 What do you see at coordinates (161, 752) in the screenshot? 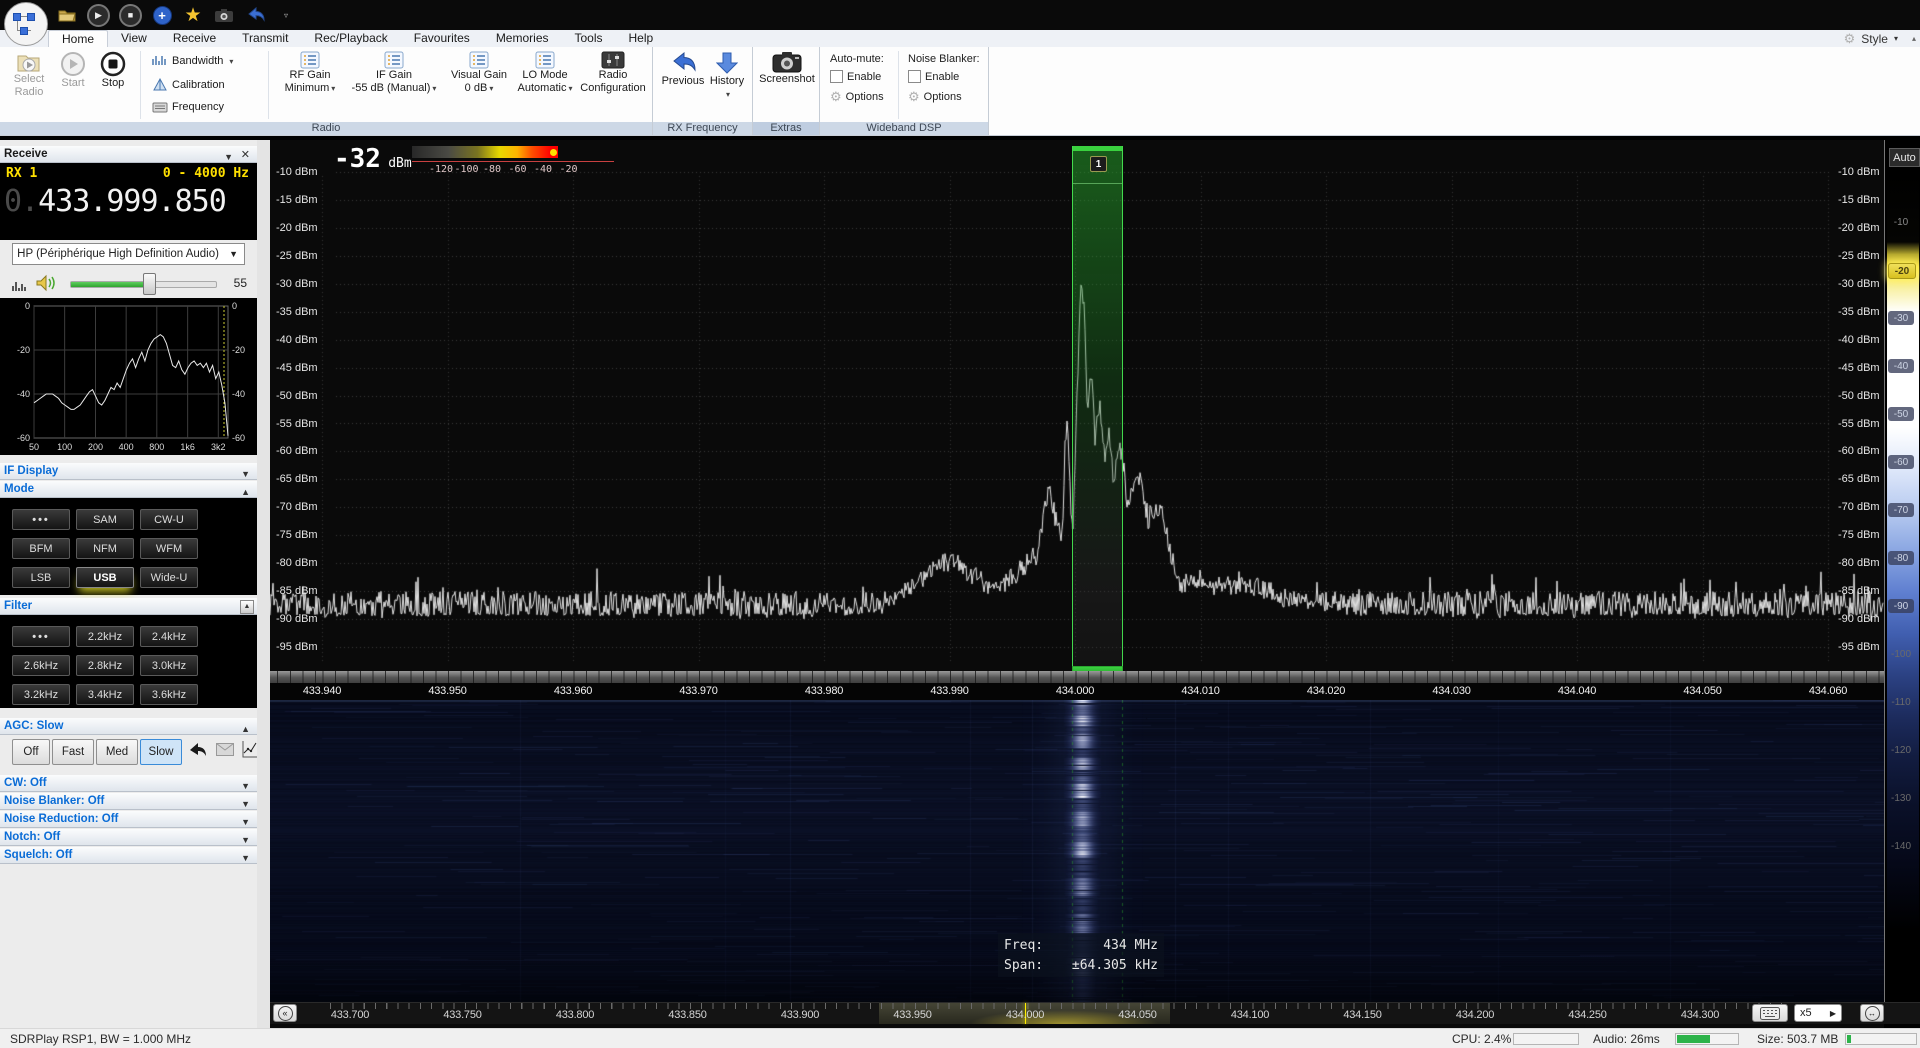
I see `agc-button-slow: Slow` at bounding box center [161, 752].